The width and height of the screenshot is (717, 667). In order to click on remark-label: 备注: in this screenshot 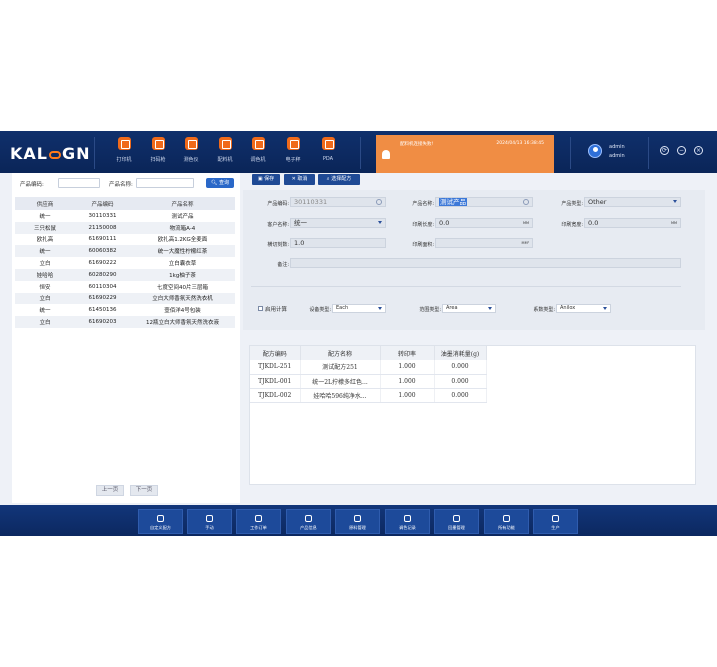, I will do `click(283, 265)`.